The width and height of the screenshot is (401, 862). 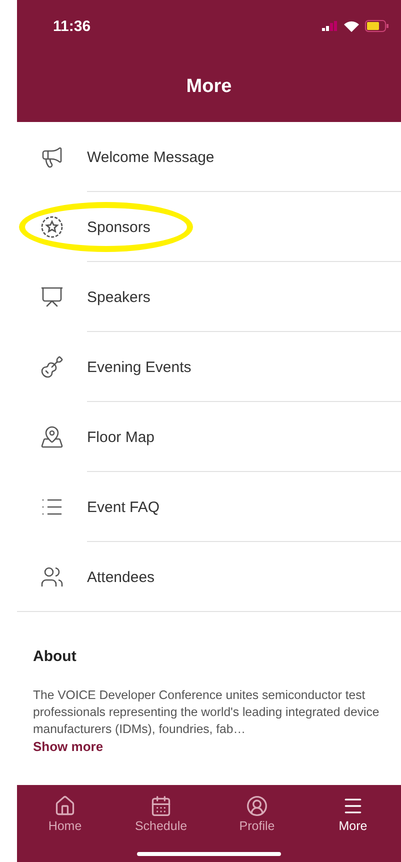 What do you see at coordinates (257, 806) in the screenshot?
I see `profile-icon` at bounding box center [257, 806].